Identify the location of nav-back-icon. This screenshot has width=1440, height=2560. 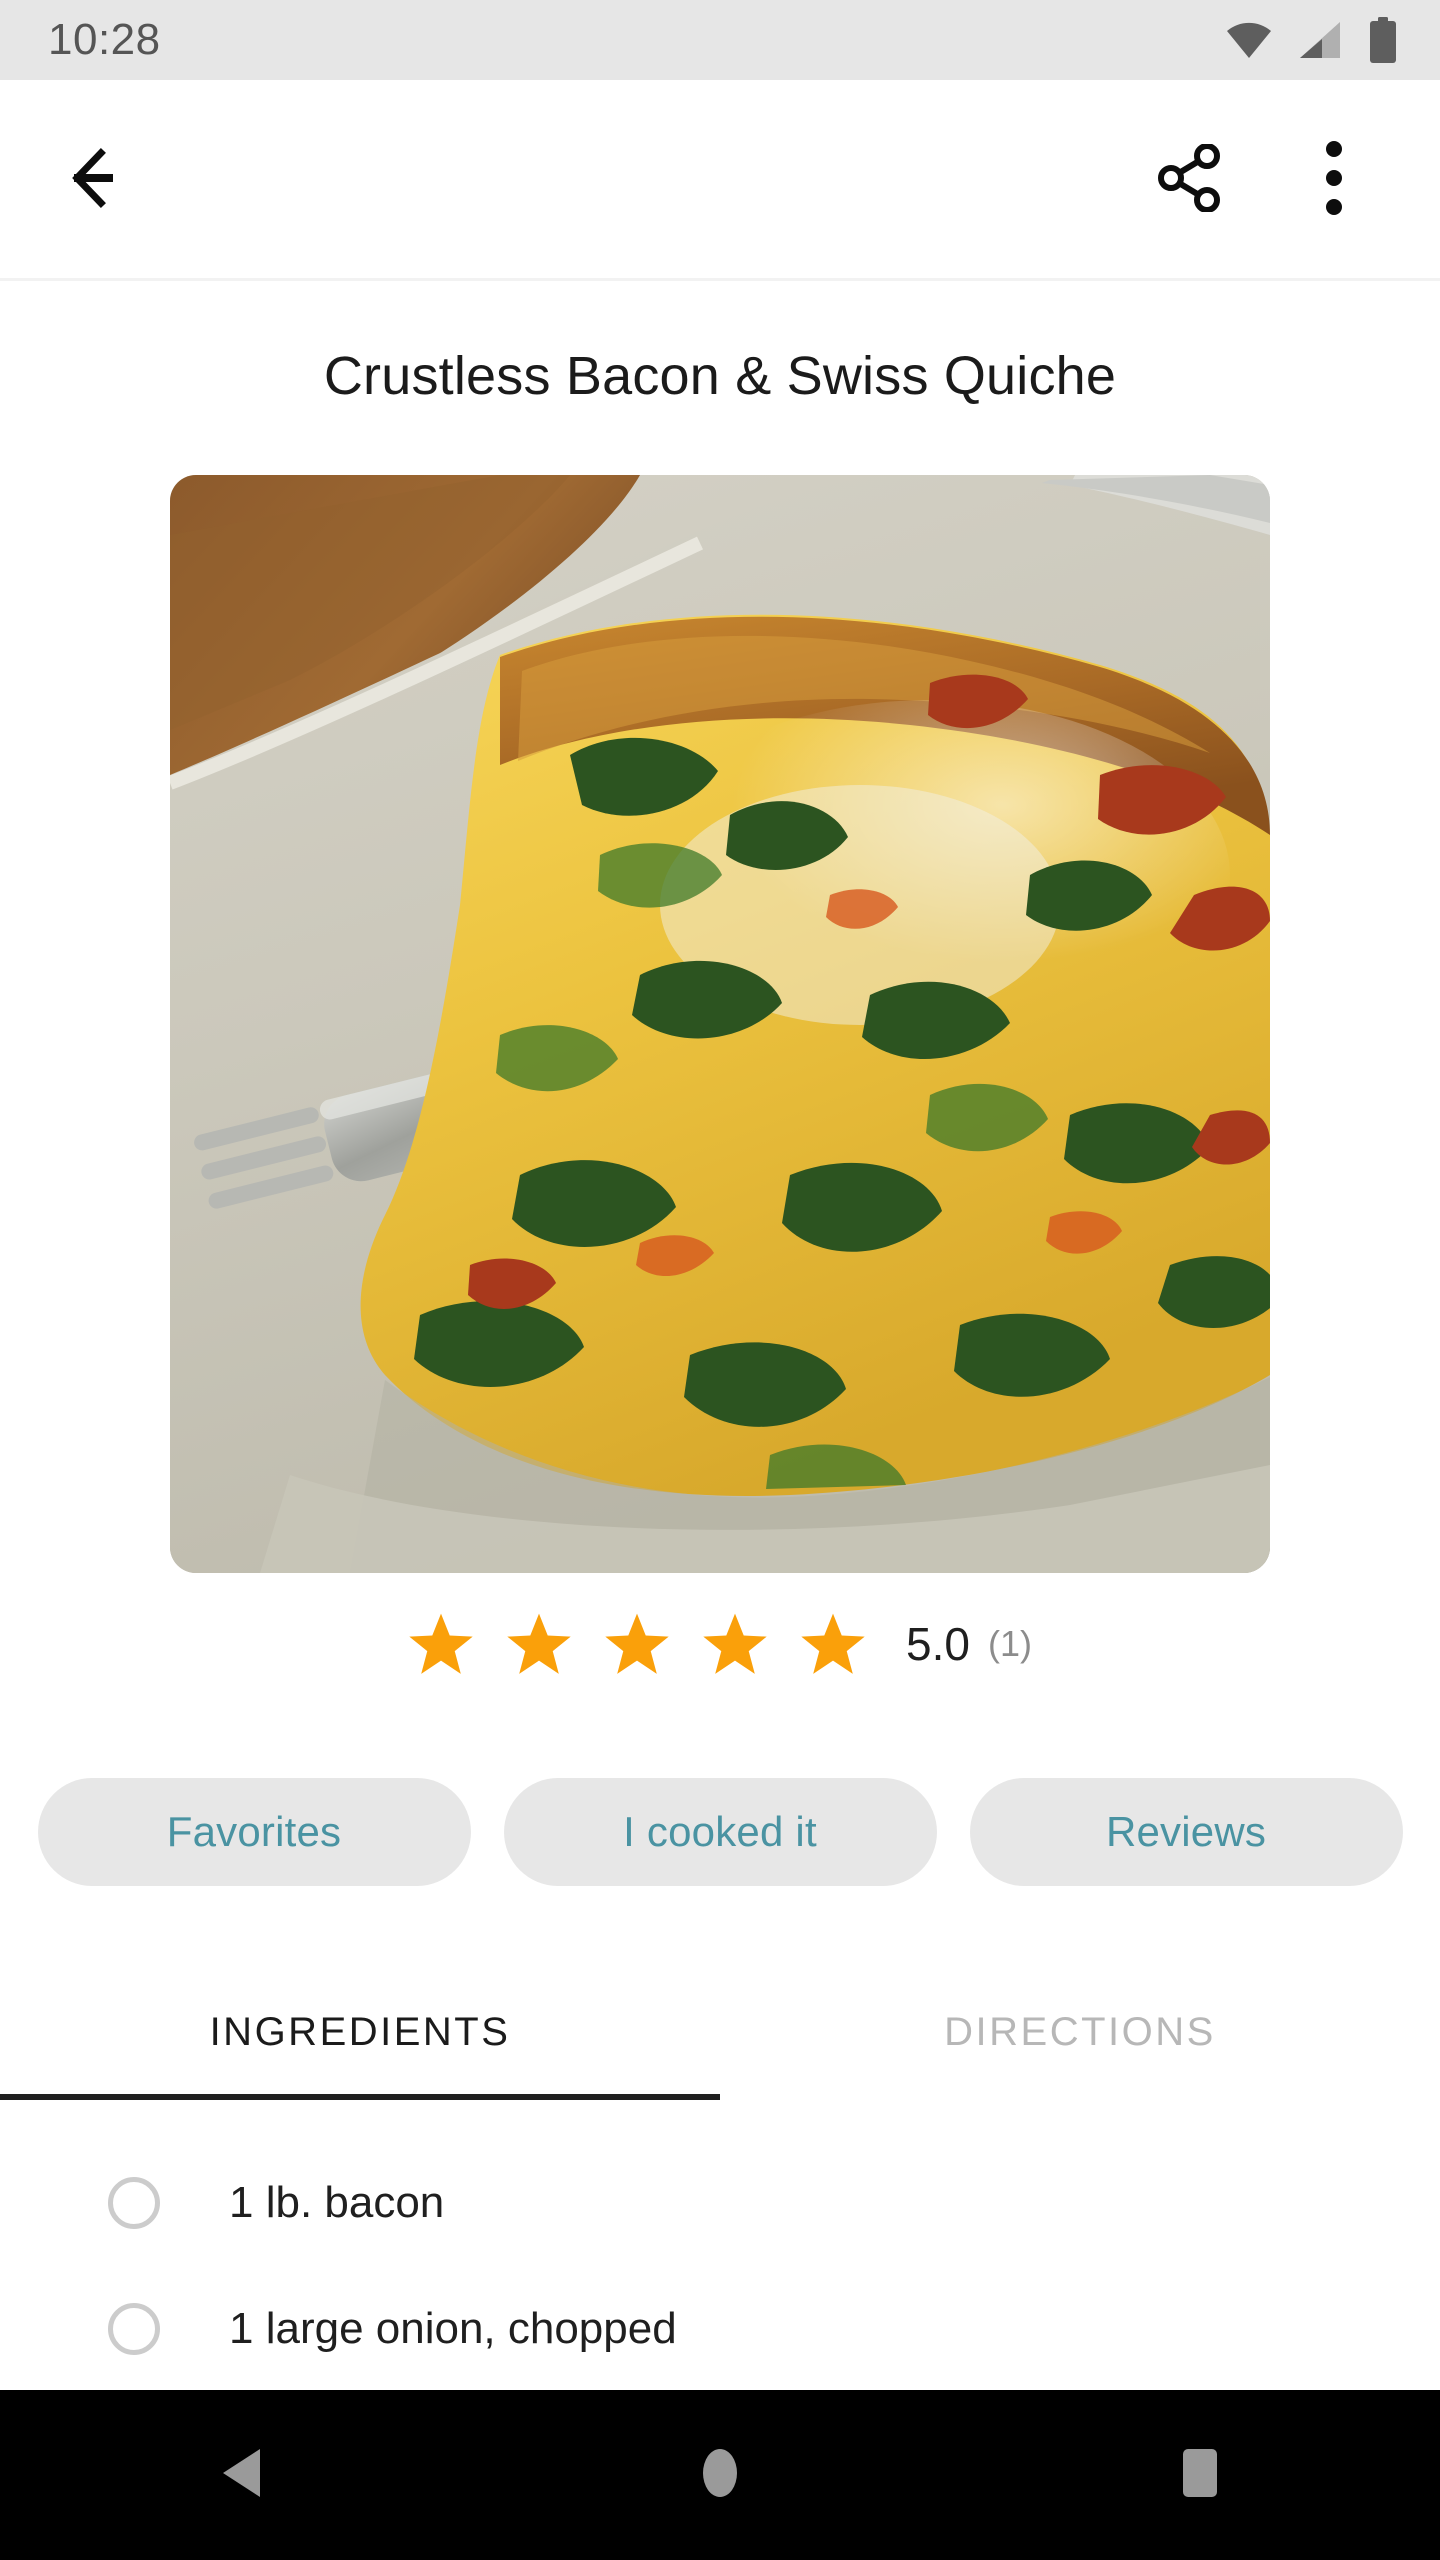
(240, 2475).